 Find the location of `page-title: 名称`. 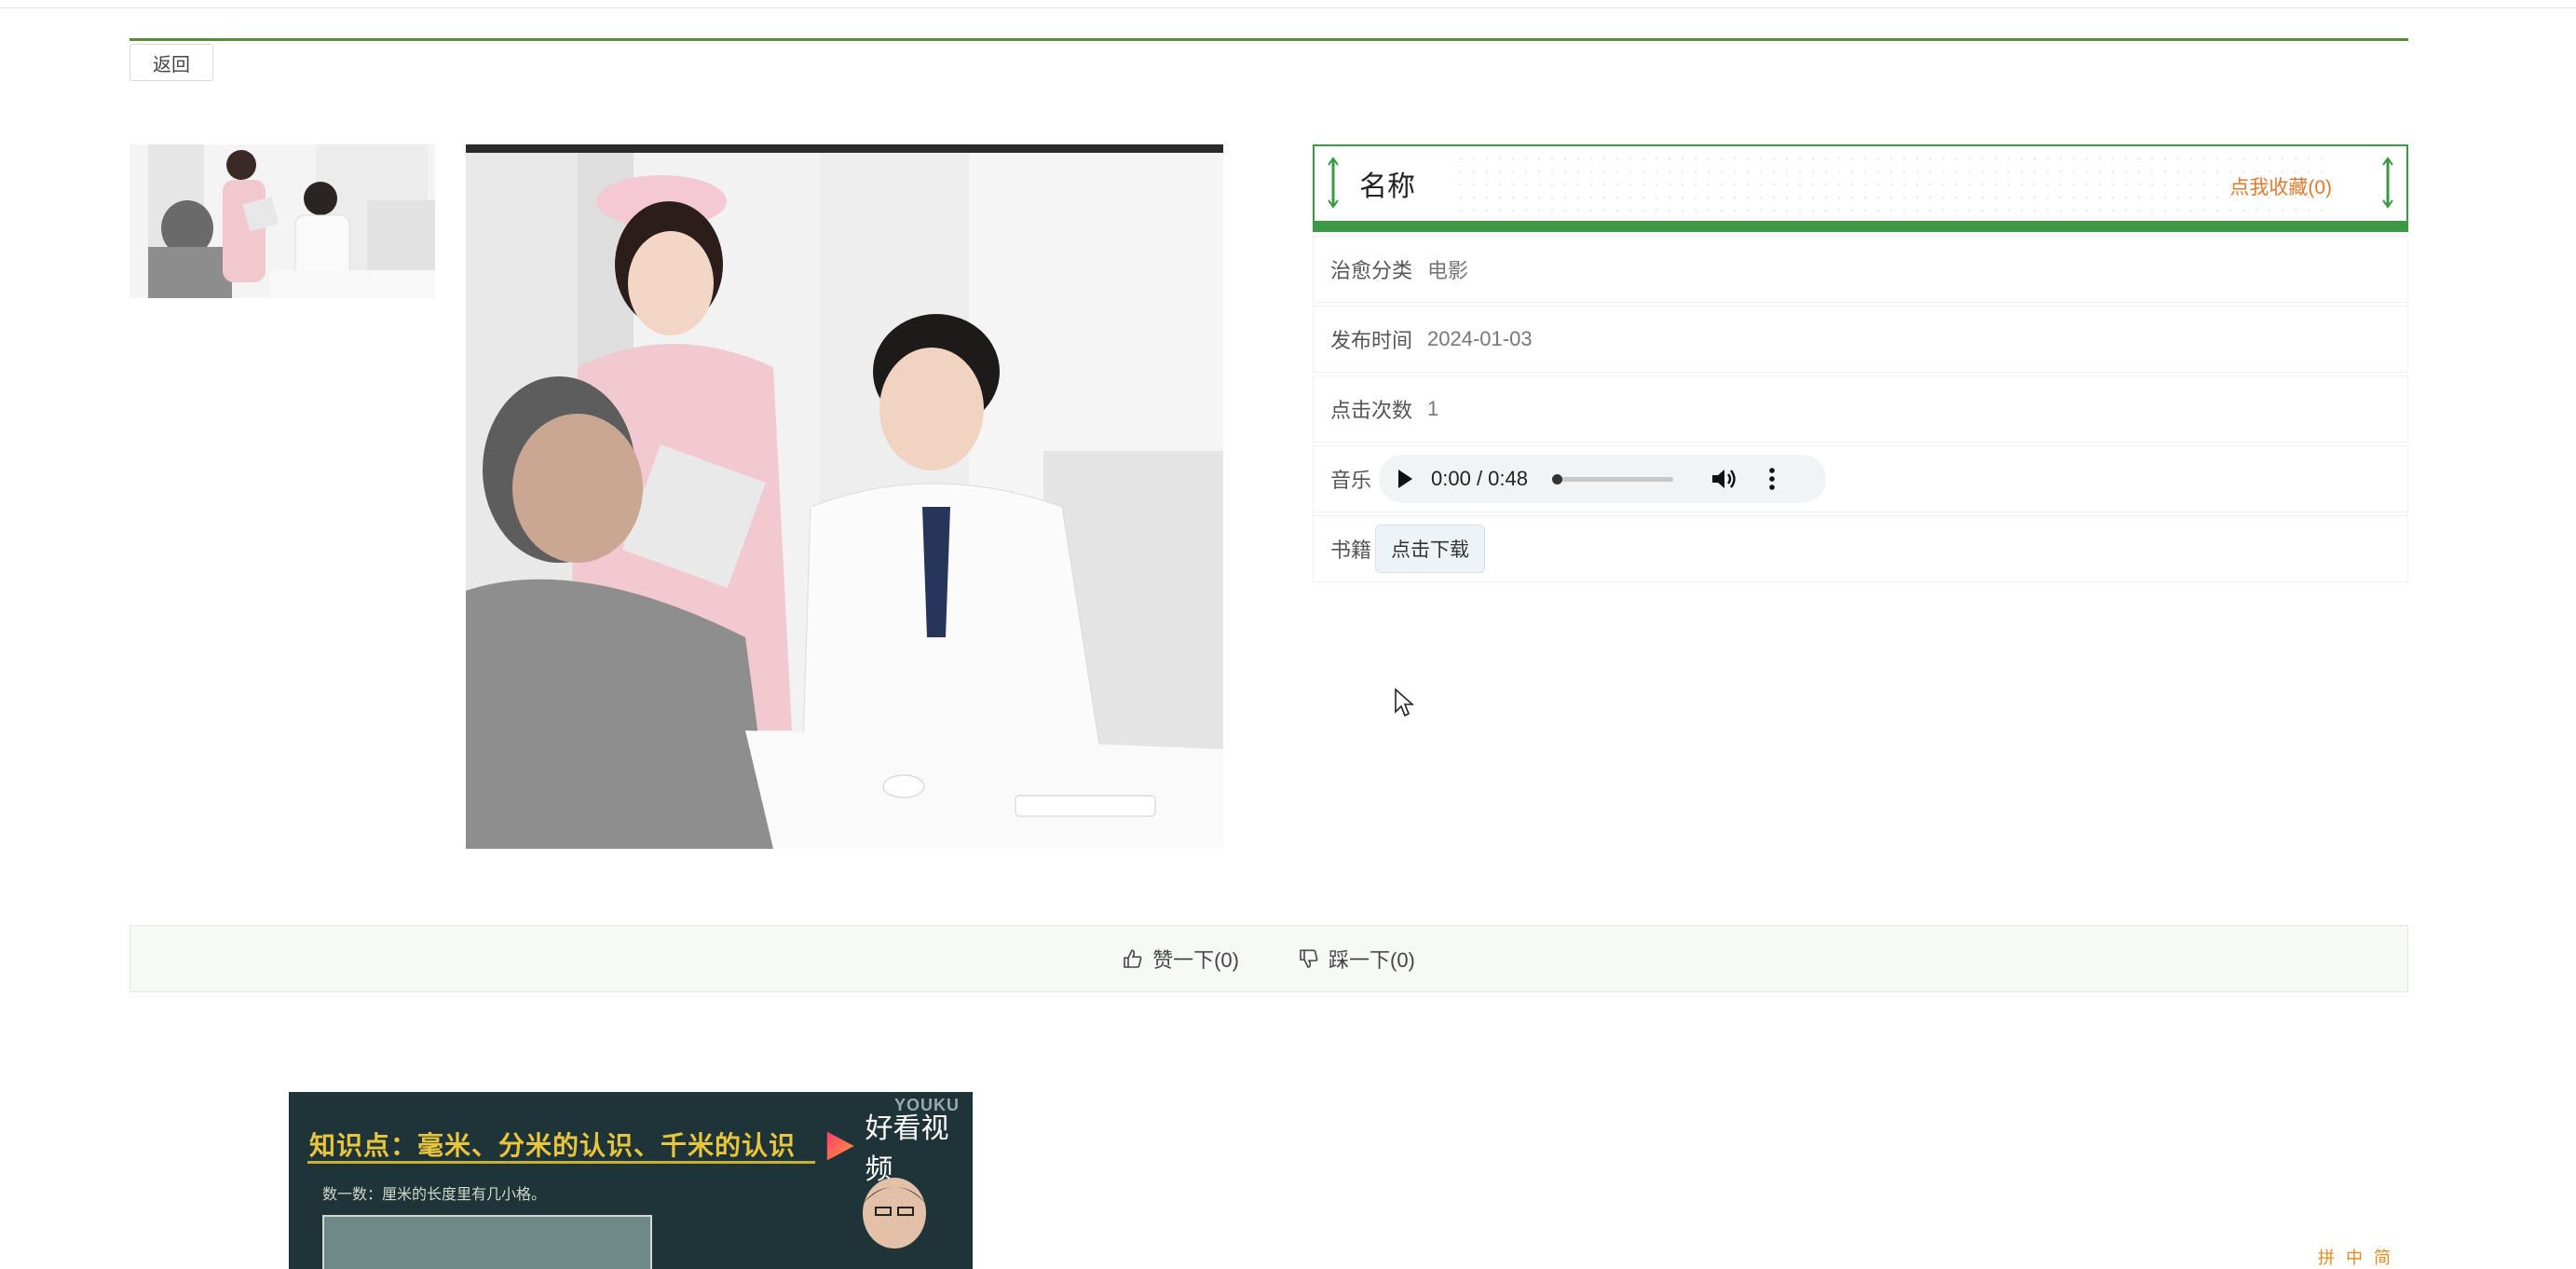

page-title: 名称 is located at coordinates (1387, 186).